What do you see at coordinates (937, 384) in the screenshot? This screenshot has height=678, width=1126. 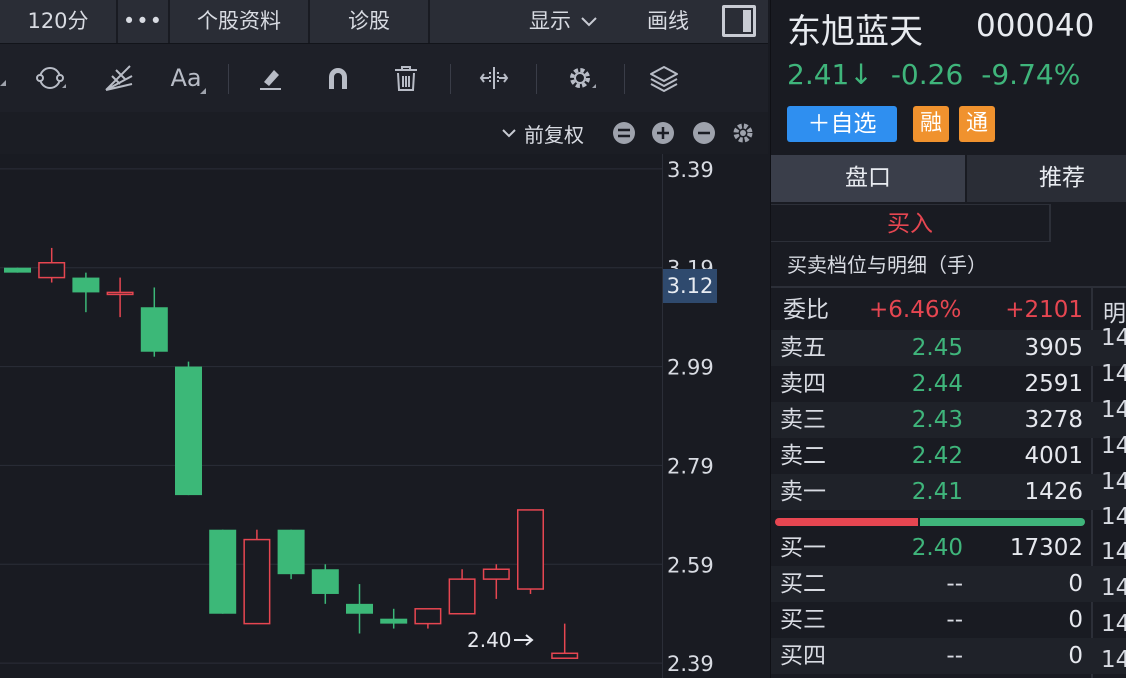 I see `level-price: 2.44` at bounding box center [937, 384].